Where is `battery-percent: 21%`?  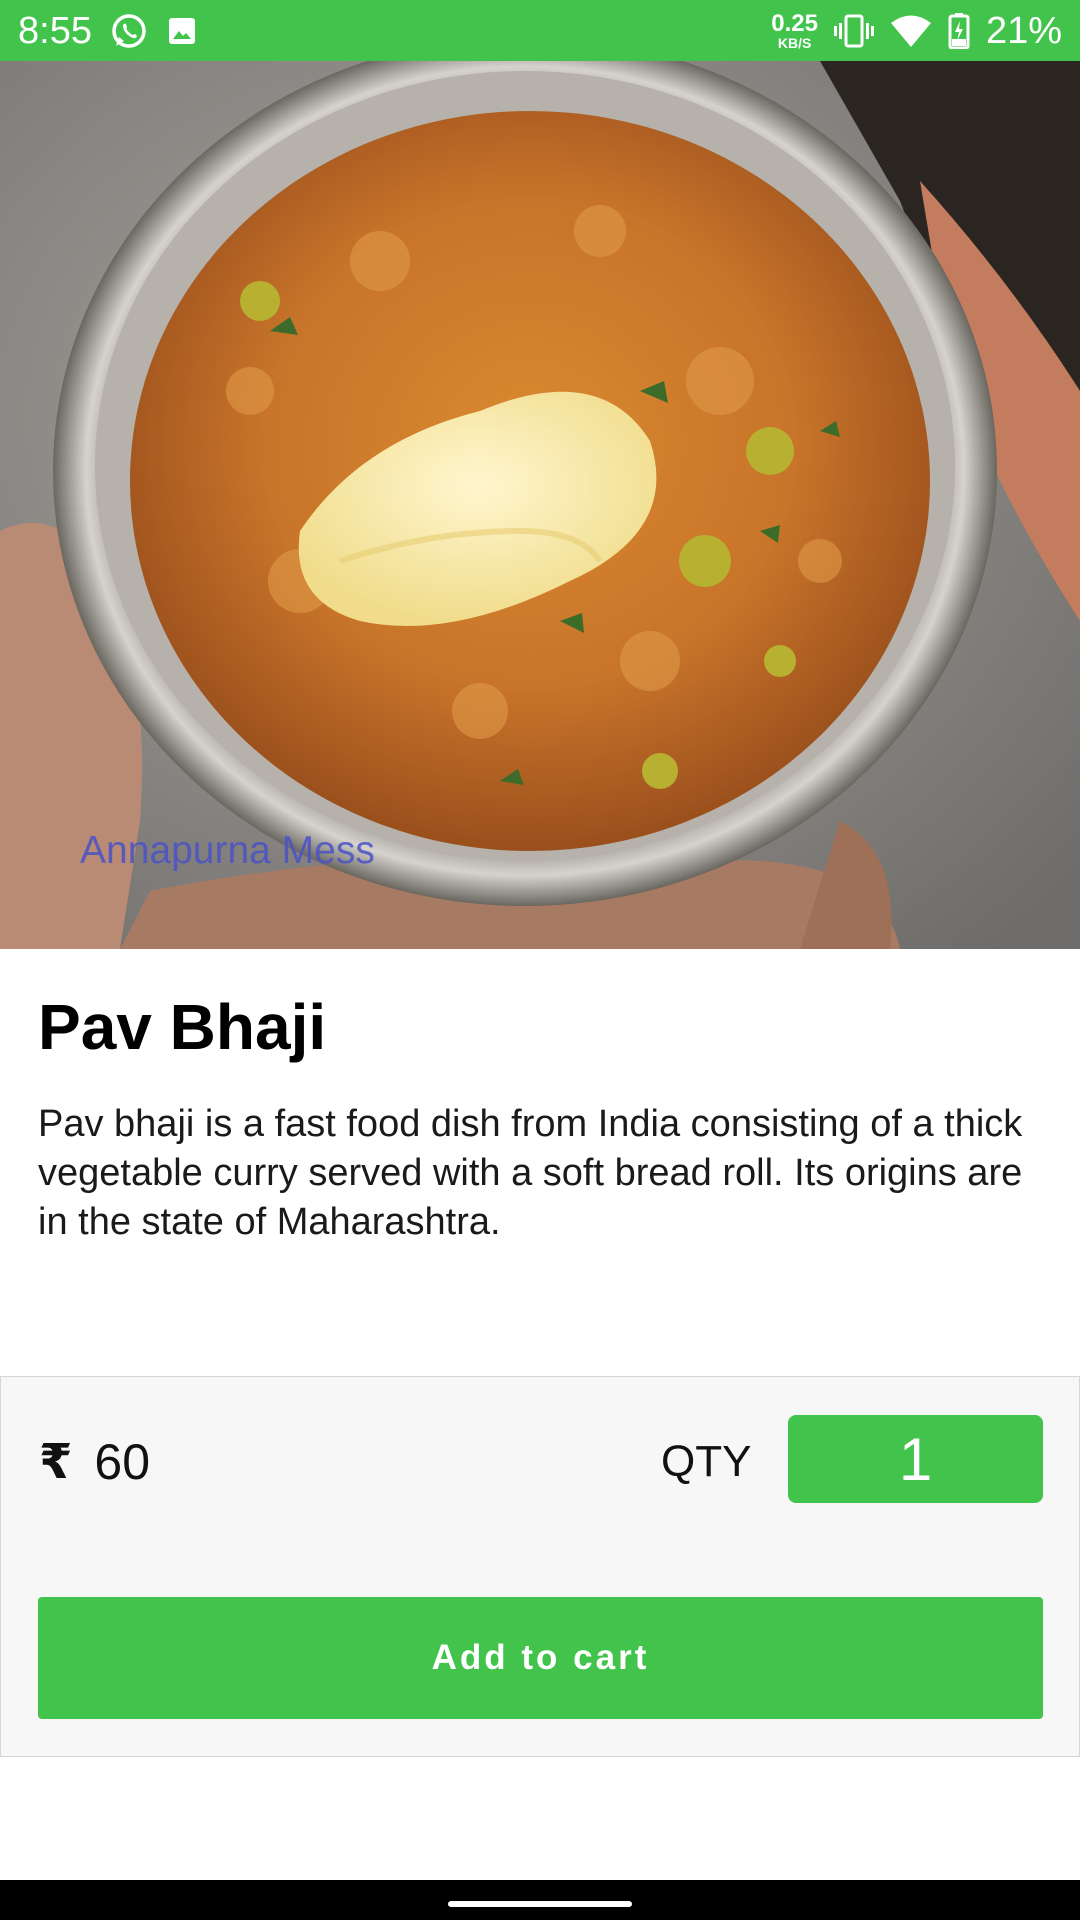
battery-percent: 21% is located at coordinates (1023, 30).